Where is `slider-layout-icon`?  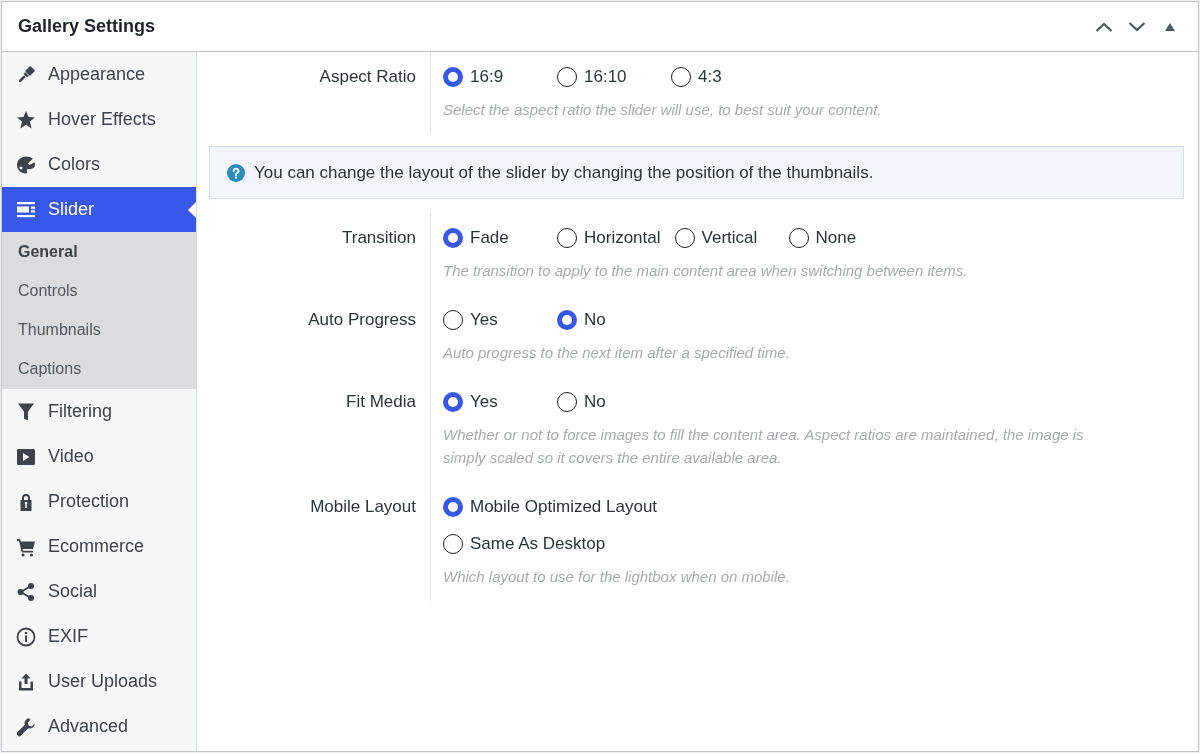
slider-layout-icon is located at coordinates (26, 209).